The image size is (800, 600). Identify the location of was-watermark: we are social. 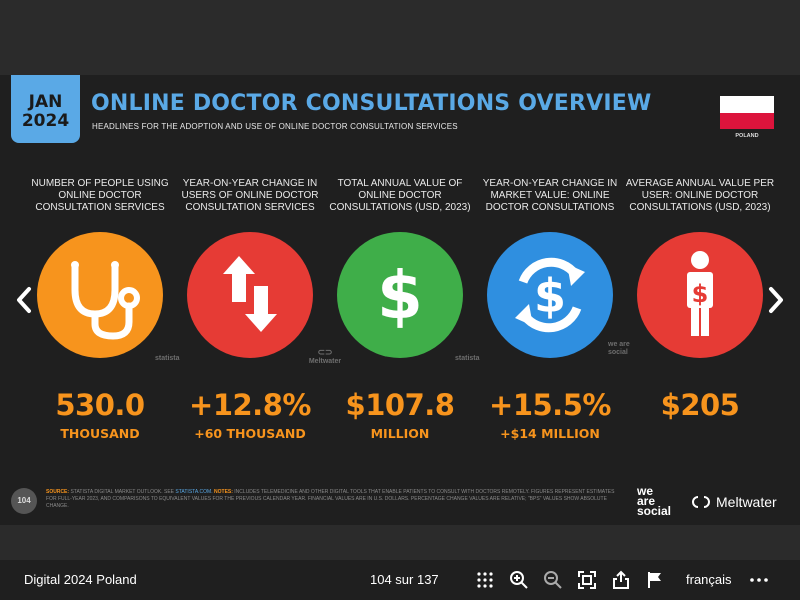
(619, 348).